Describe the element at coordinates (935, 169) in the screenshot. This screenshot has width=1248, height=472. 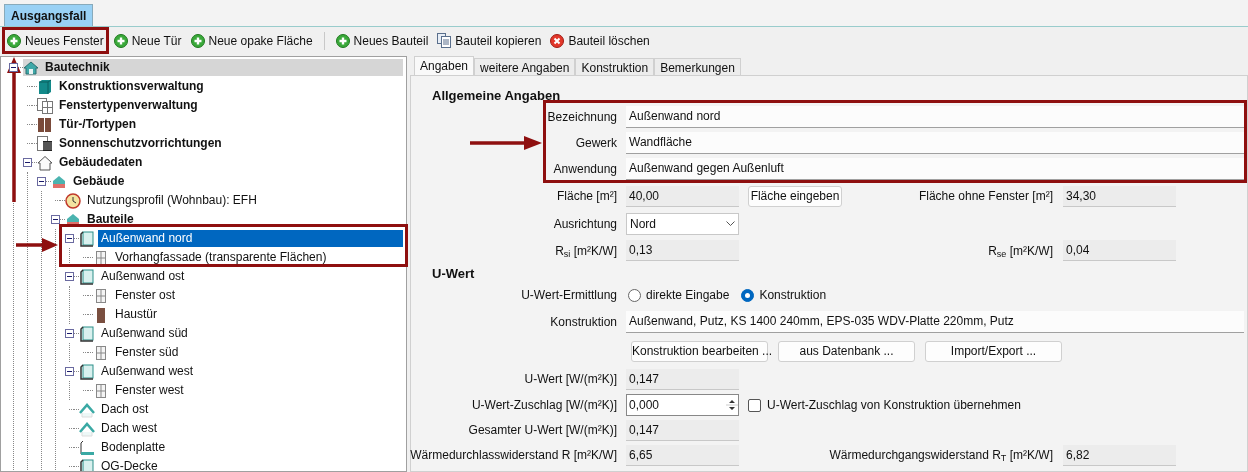
I see `input-field: Außenwand gegen Außenluft` at that location.